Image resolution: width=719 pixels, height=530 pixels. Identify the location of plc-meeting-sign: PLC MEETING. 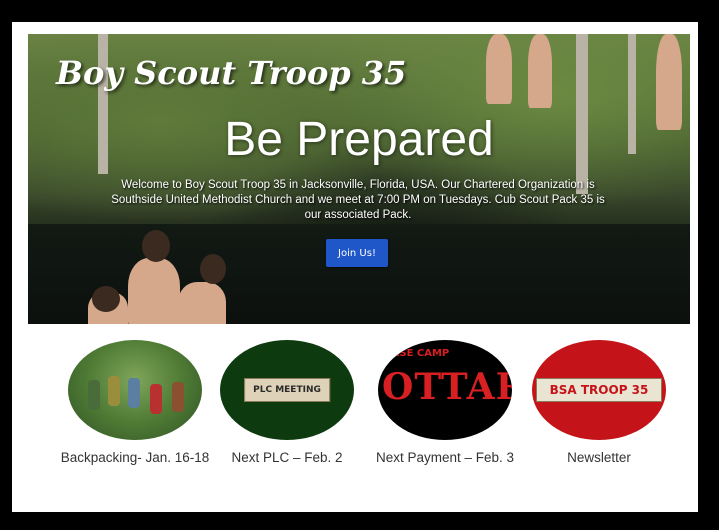
(287, 390).